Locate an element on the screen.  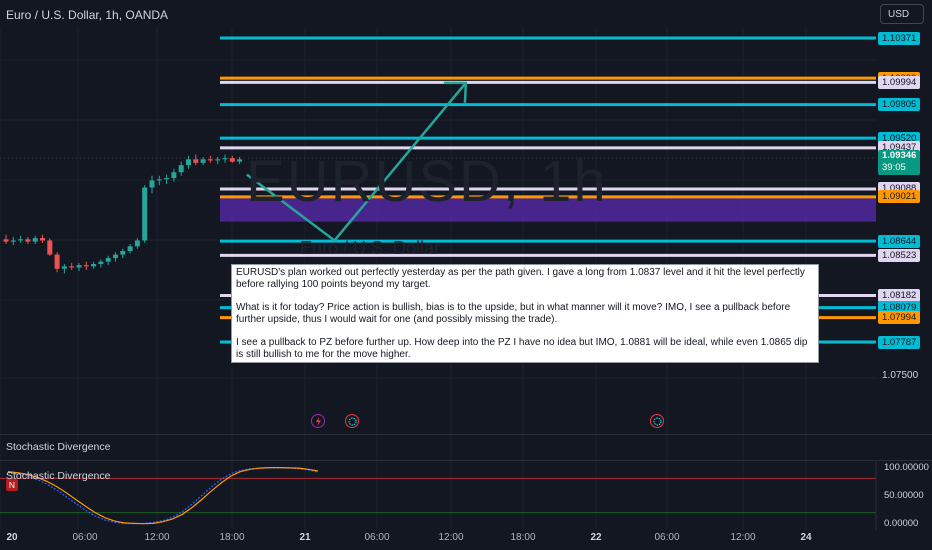
osc-axis-label: 50.00000 is located at coordinates (904, 495).